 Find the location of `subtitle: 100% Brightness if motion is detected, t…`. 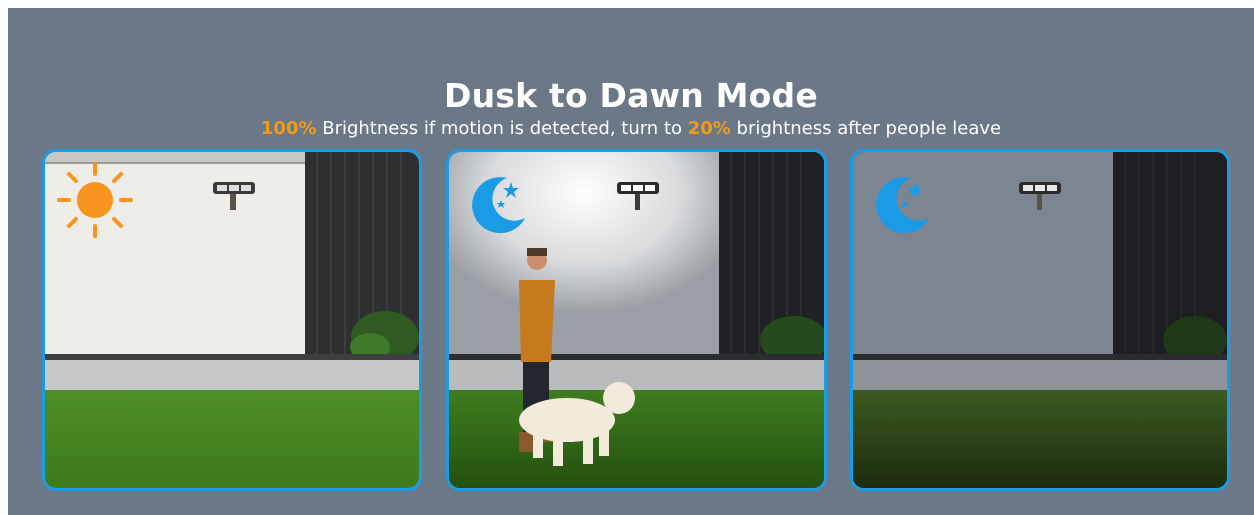

subtitle: 100% Brightness if motion is detected, t… is located at coordinates (631, 128).